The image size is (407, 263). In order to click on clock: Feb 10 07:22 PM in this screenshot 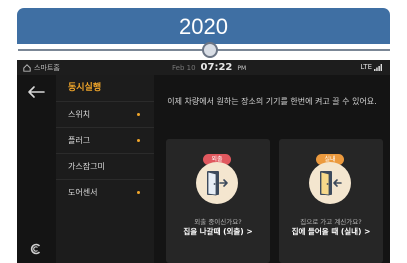, I will do `click(209, 67)`.